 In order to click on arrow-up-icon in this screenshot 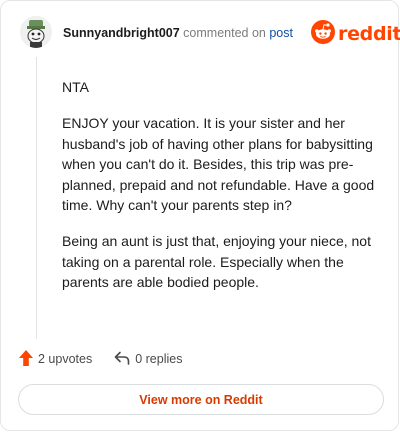, I will do `click(28, 359)`.